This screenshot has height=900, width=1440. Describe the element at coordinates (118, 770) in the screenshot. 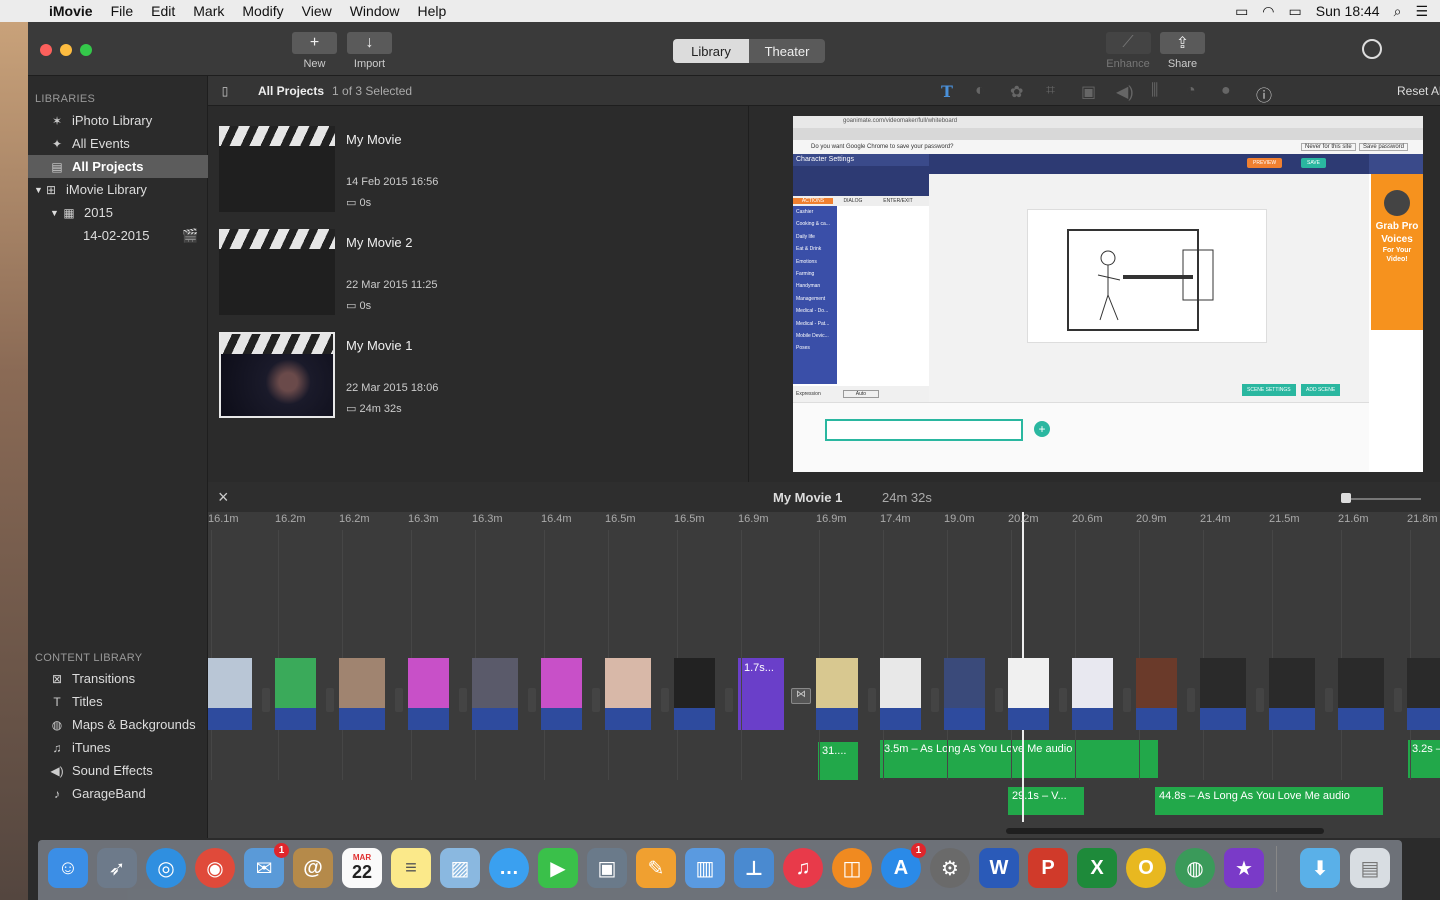

I see `sidebar-item-sound-effects: ◀) Sound Effects` at that location.